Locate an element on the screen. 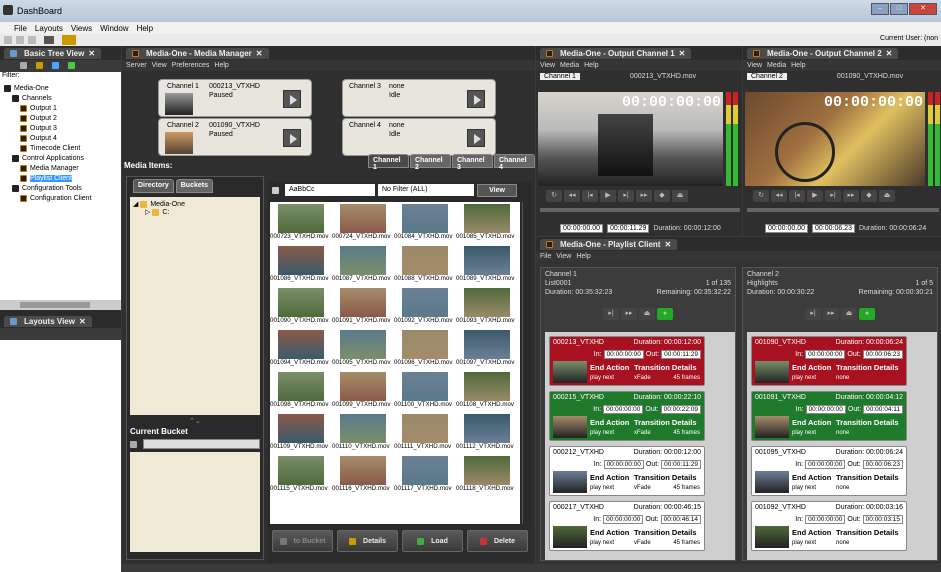 The height and width of the screenshot is (572, 941). play-icon is located at coordinates (476, 99).